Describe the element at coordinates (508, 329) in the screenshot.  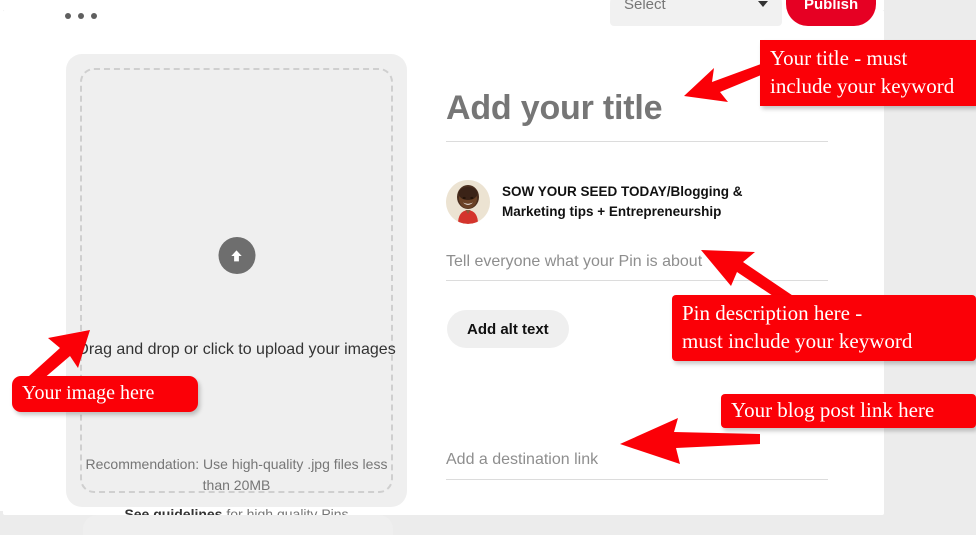
I see `add-alt-text-button: Add alt text` at that location.